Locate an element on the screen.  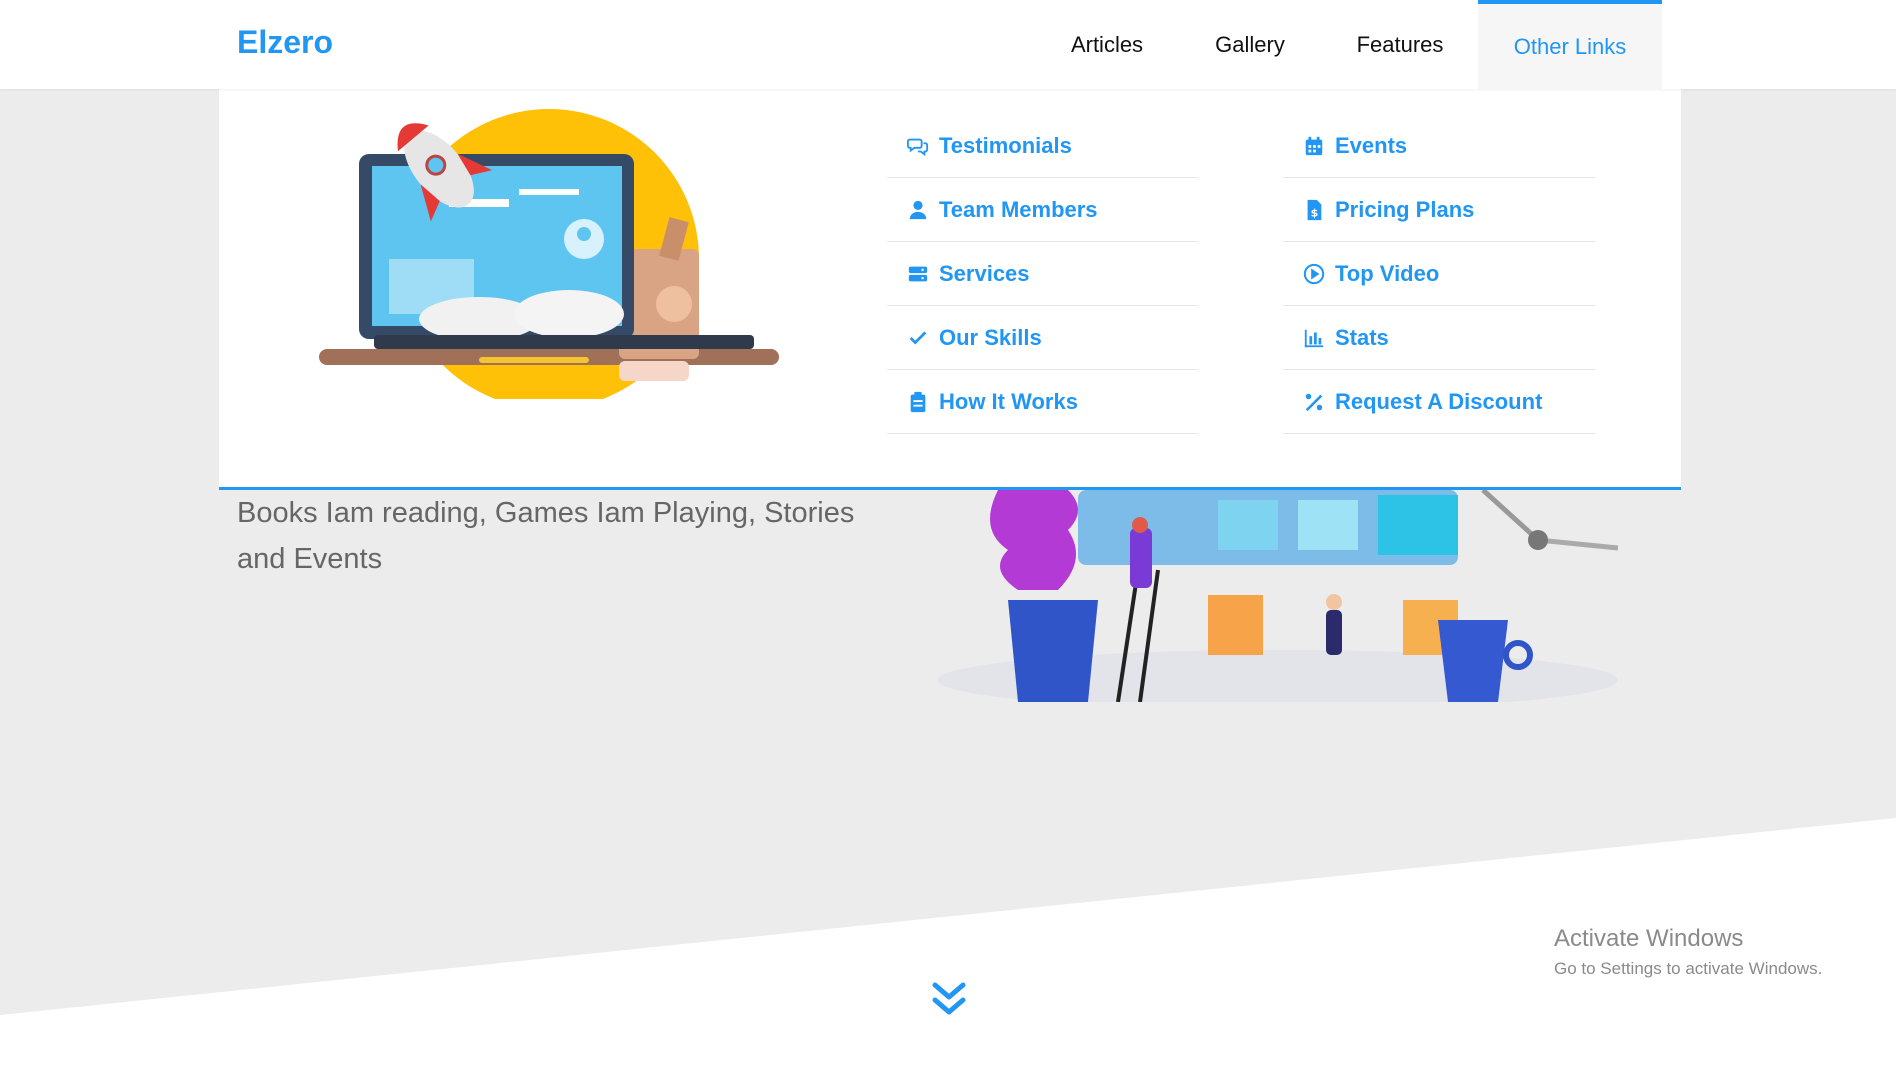
menu-item-label: Team Members is located at coordinates (1018, 209).